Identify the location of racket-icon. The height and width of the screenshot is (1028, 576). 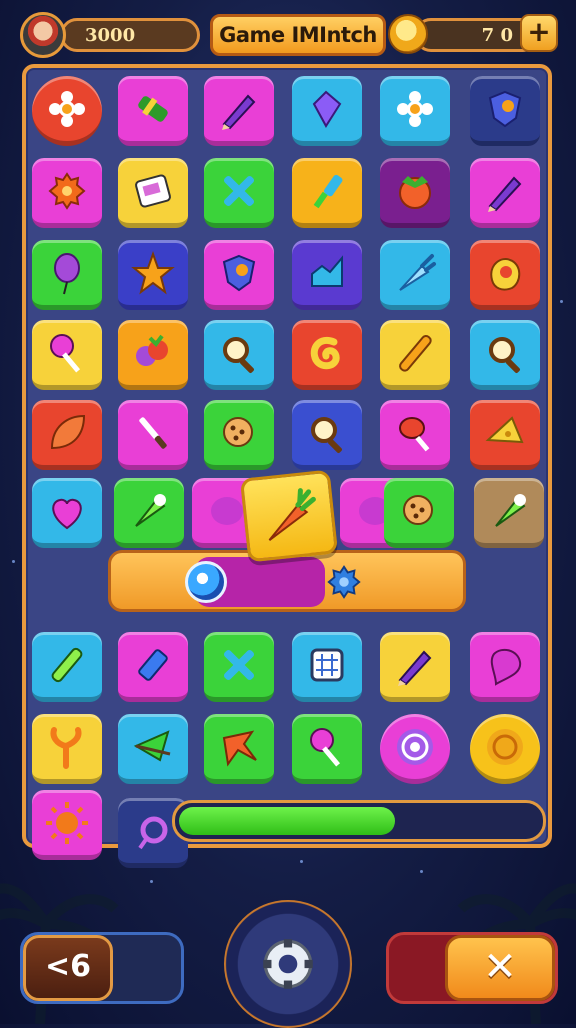
(414, 433).